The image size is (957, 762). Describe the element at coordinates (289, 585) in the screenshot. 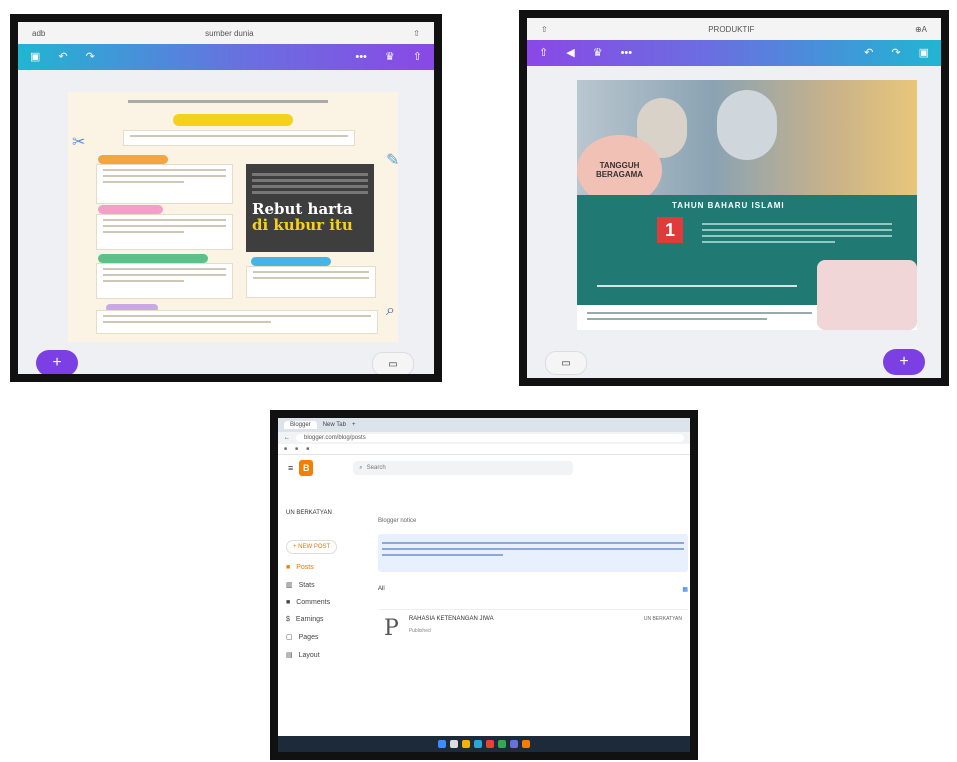

I see `stats-icon: ▥` at that location.